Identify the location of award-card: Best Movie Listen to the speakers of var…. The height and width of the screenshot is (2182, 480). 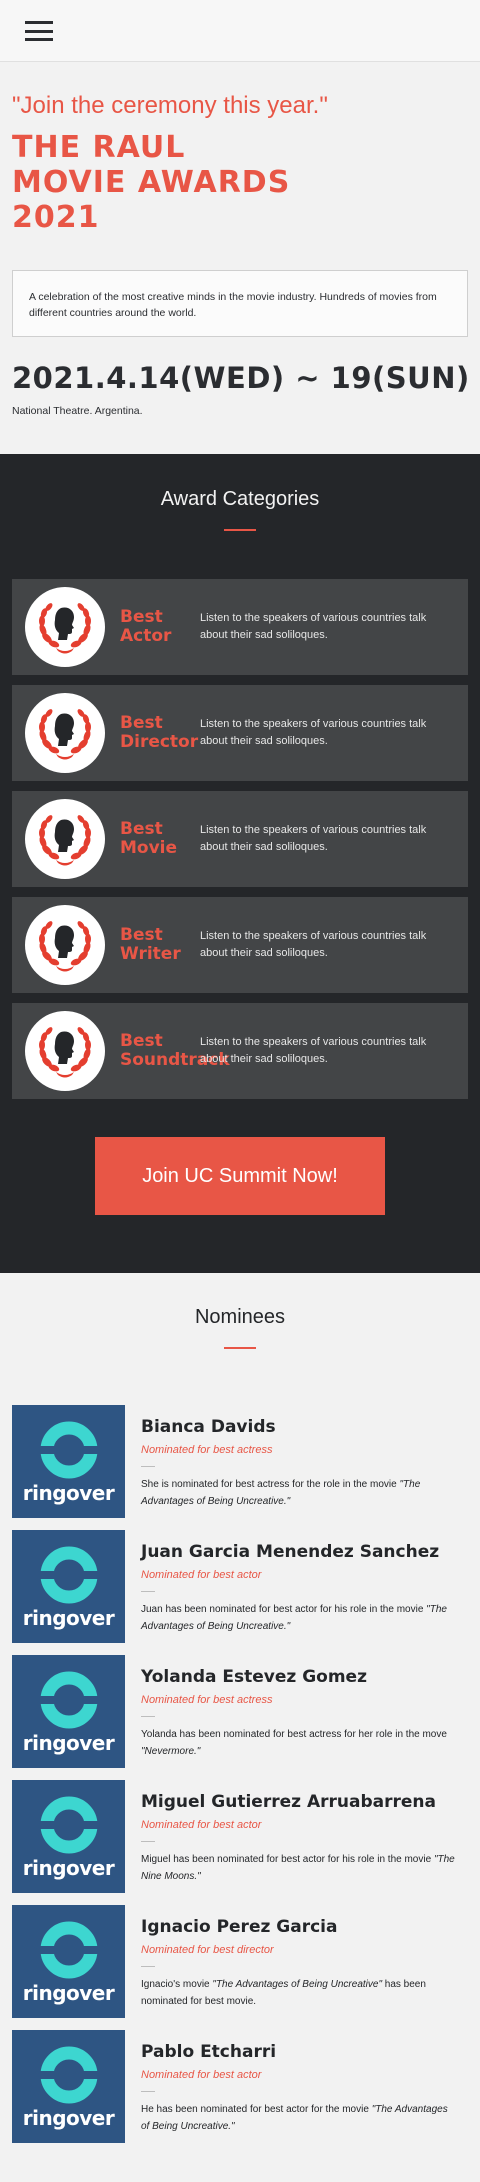
(240, 839).